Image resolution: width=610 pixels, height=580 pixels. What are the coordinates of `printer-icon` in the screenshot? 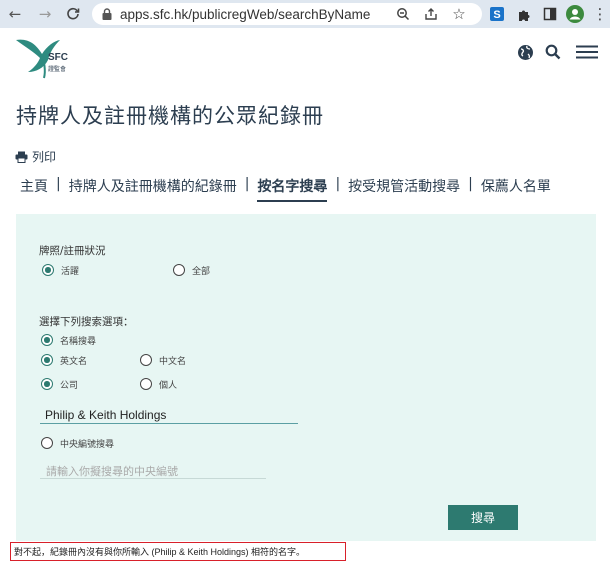 It's located at (21, 157).